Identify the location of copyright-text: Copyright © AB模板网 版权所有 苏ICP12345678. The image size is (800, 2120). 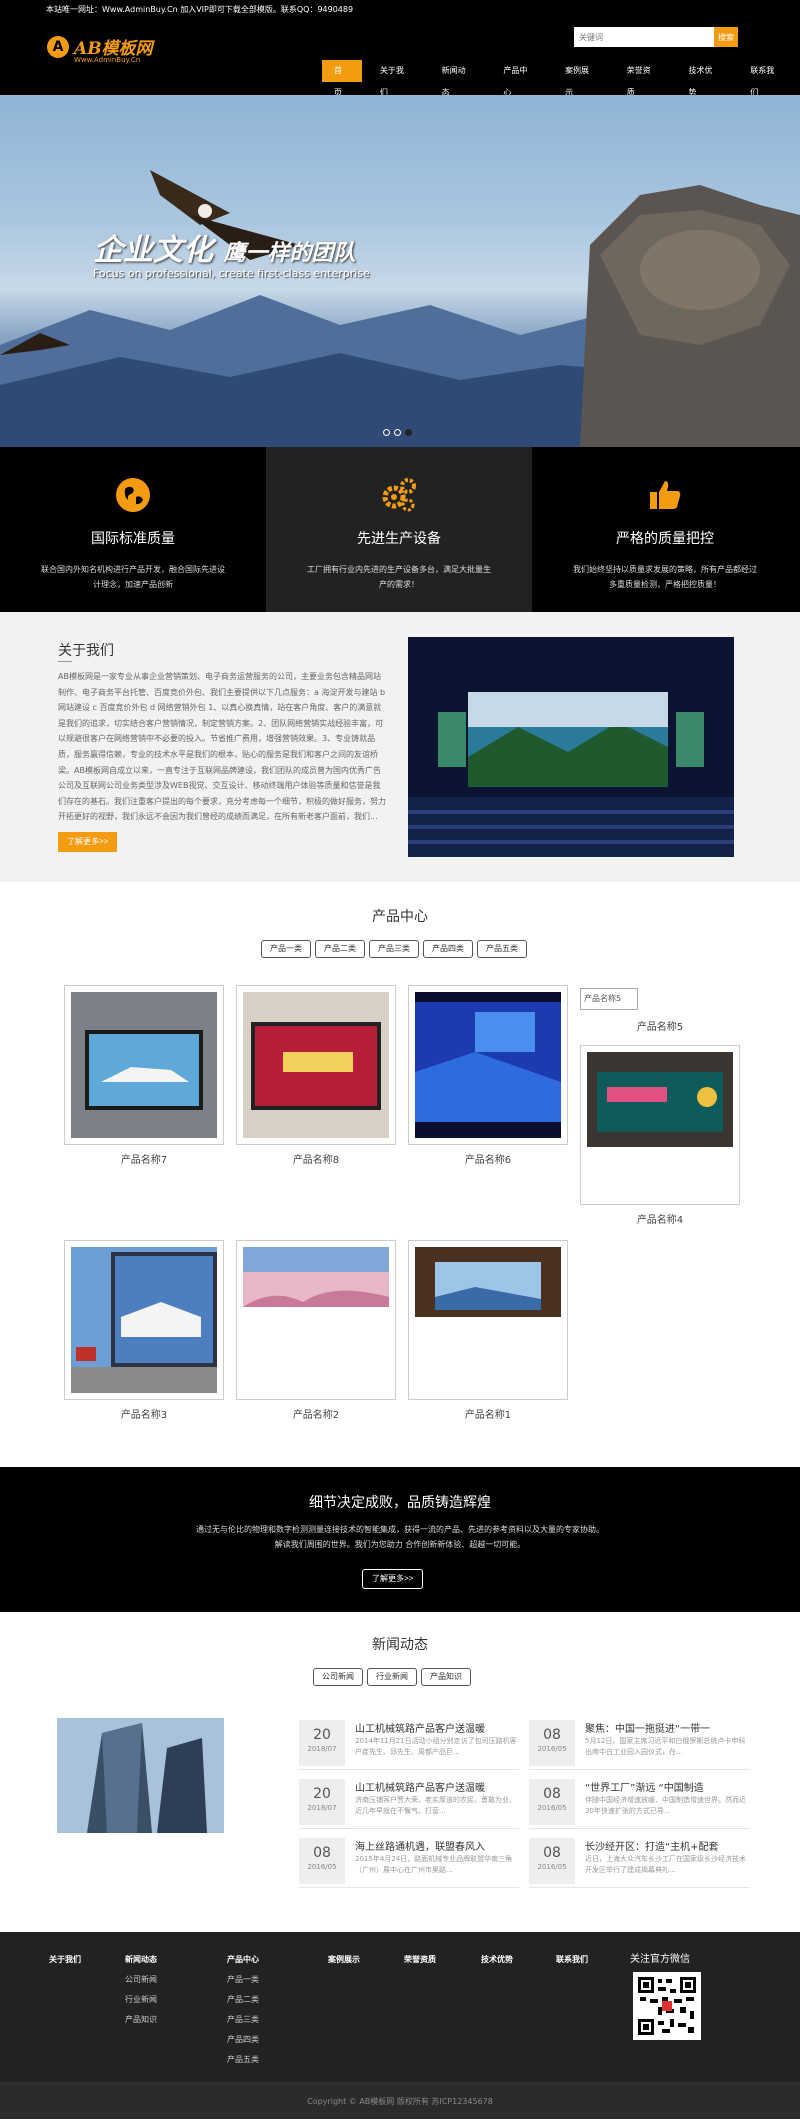
(400, 2101).